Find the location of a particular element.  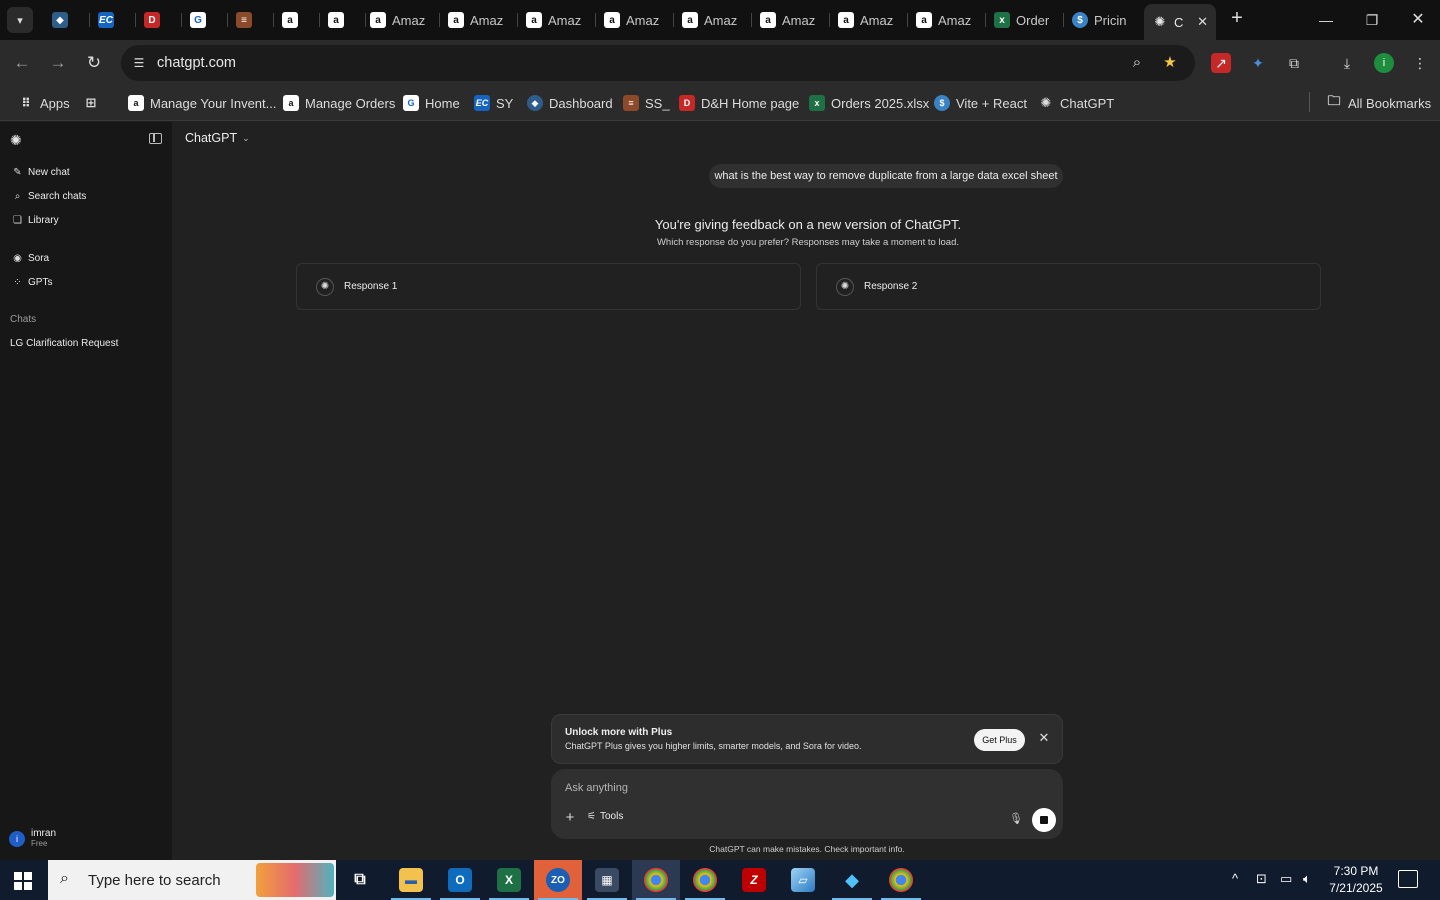

taskbar-clock: 7:30 PM 7/21/2025 is located at coordinates (1356, 880).